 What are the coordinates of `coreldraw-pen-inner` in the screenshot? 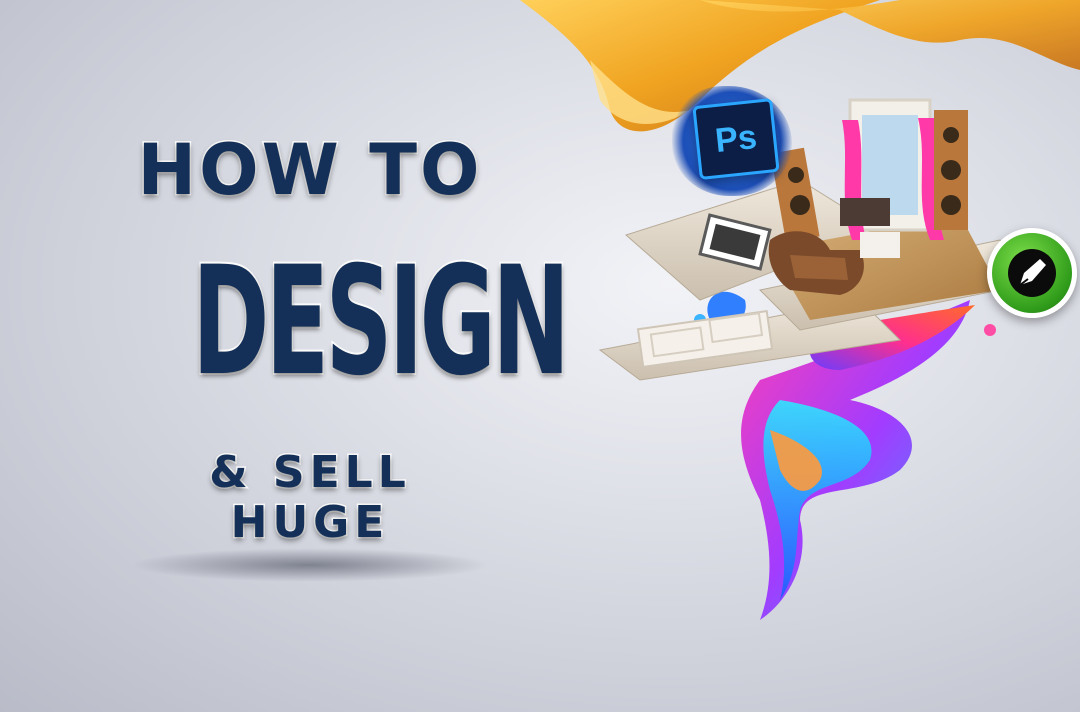 It's located at (1032, 273).